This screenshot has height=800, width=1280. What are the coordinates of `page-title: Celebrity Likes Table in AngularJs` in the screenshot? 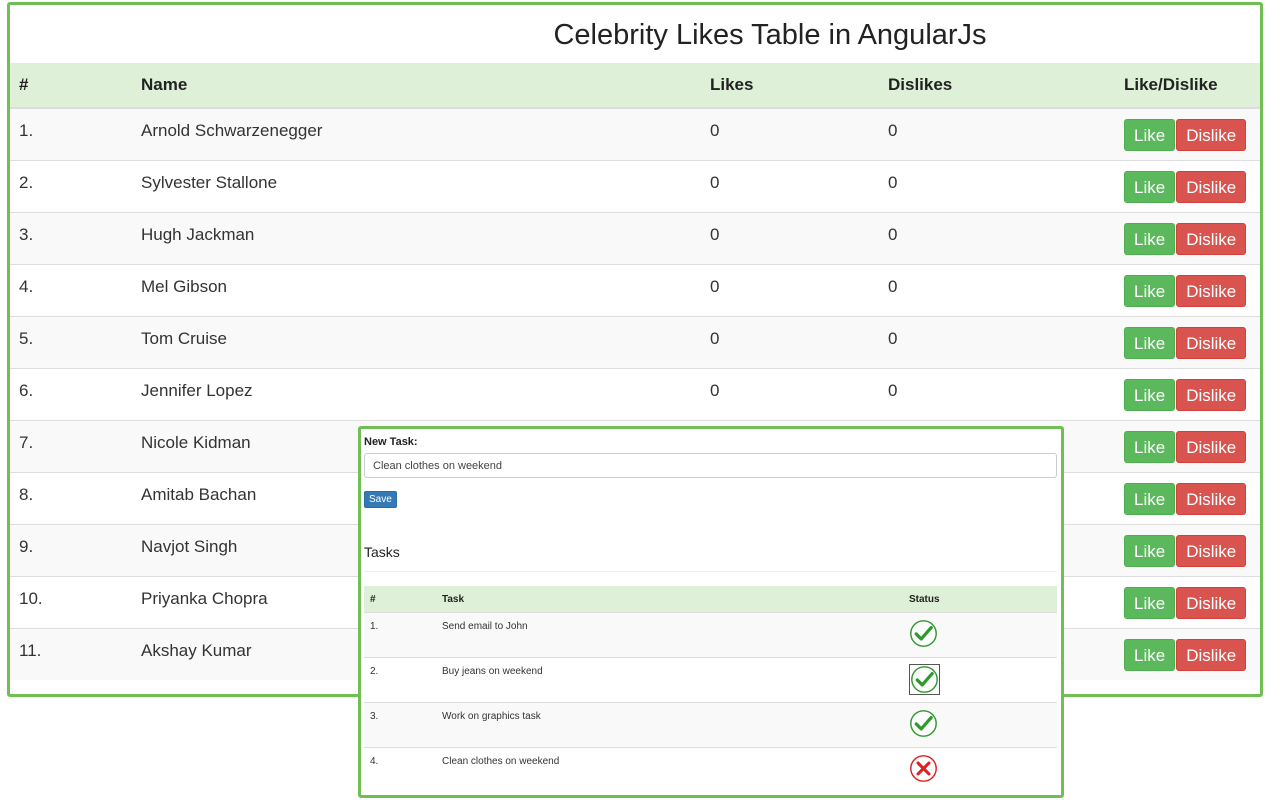 It's located at (770, 35).